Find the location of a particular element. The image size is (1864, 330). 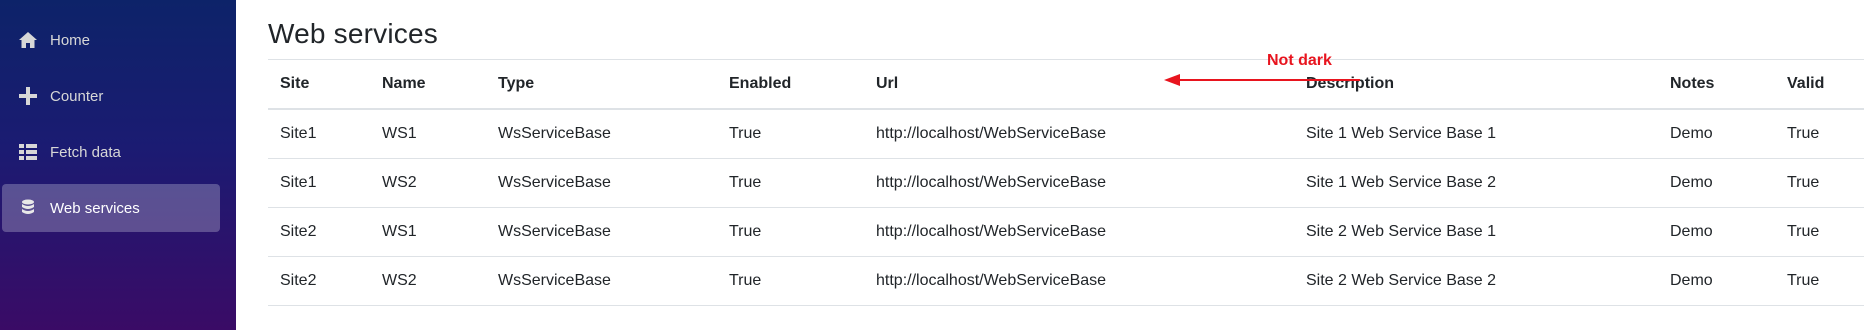

column-header-name: Name is located at coordinates (404, 83).